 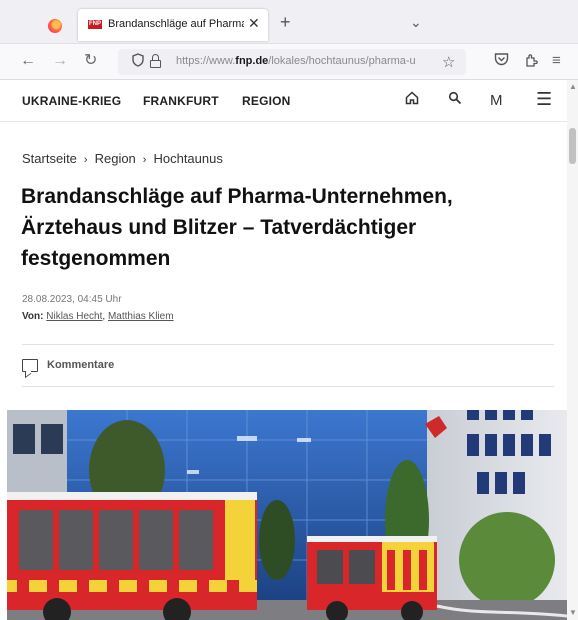 What do you see at coordinates (95, 24) in the screenshot?
I see `site-favicon-icon: FNP` at bounding box center [95, 24].